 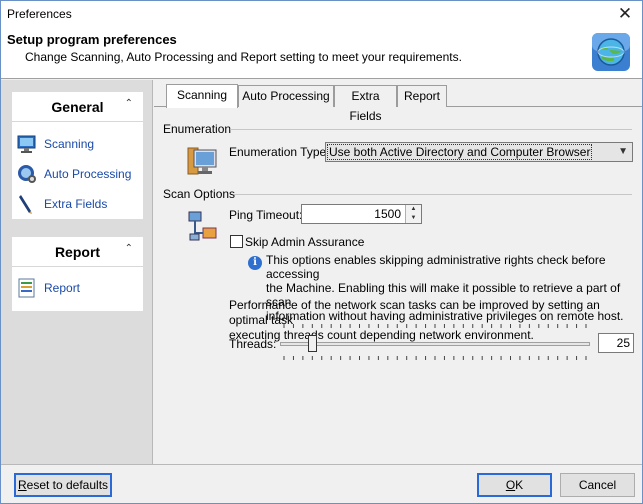 I want to click on group-title: Report, so click(x=77, y=252).